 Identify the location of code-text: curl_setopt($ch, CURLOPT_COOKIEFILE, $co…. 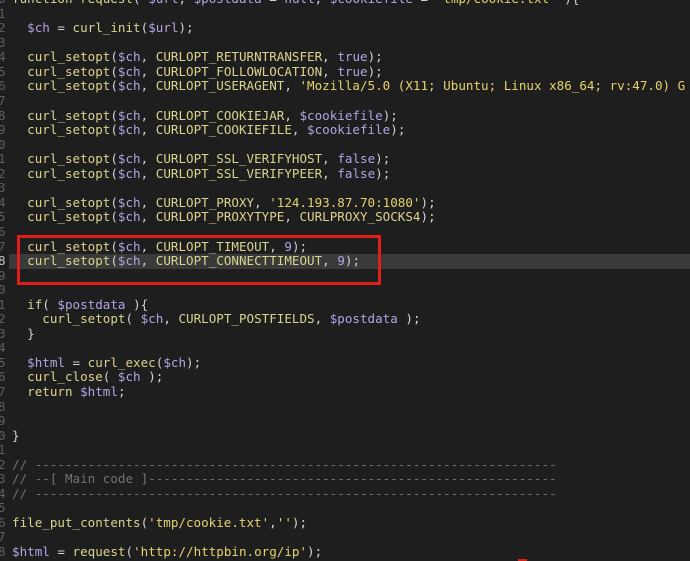
(209, 130).